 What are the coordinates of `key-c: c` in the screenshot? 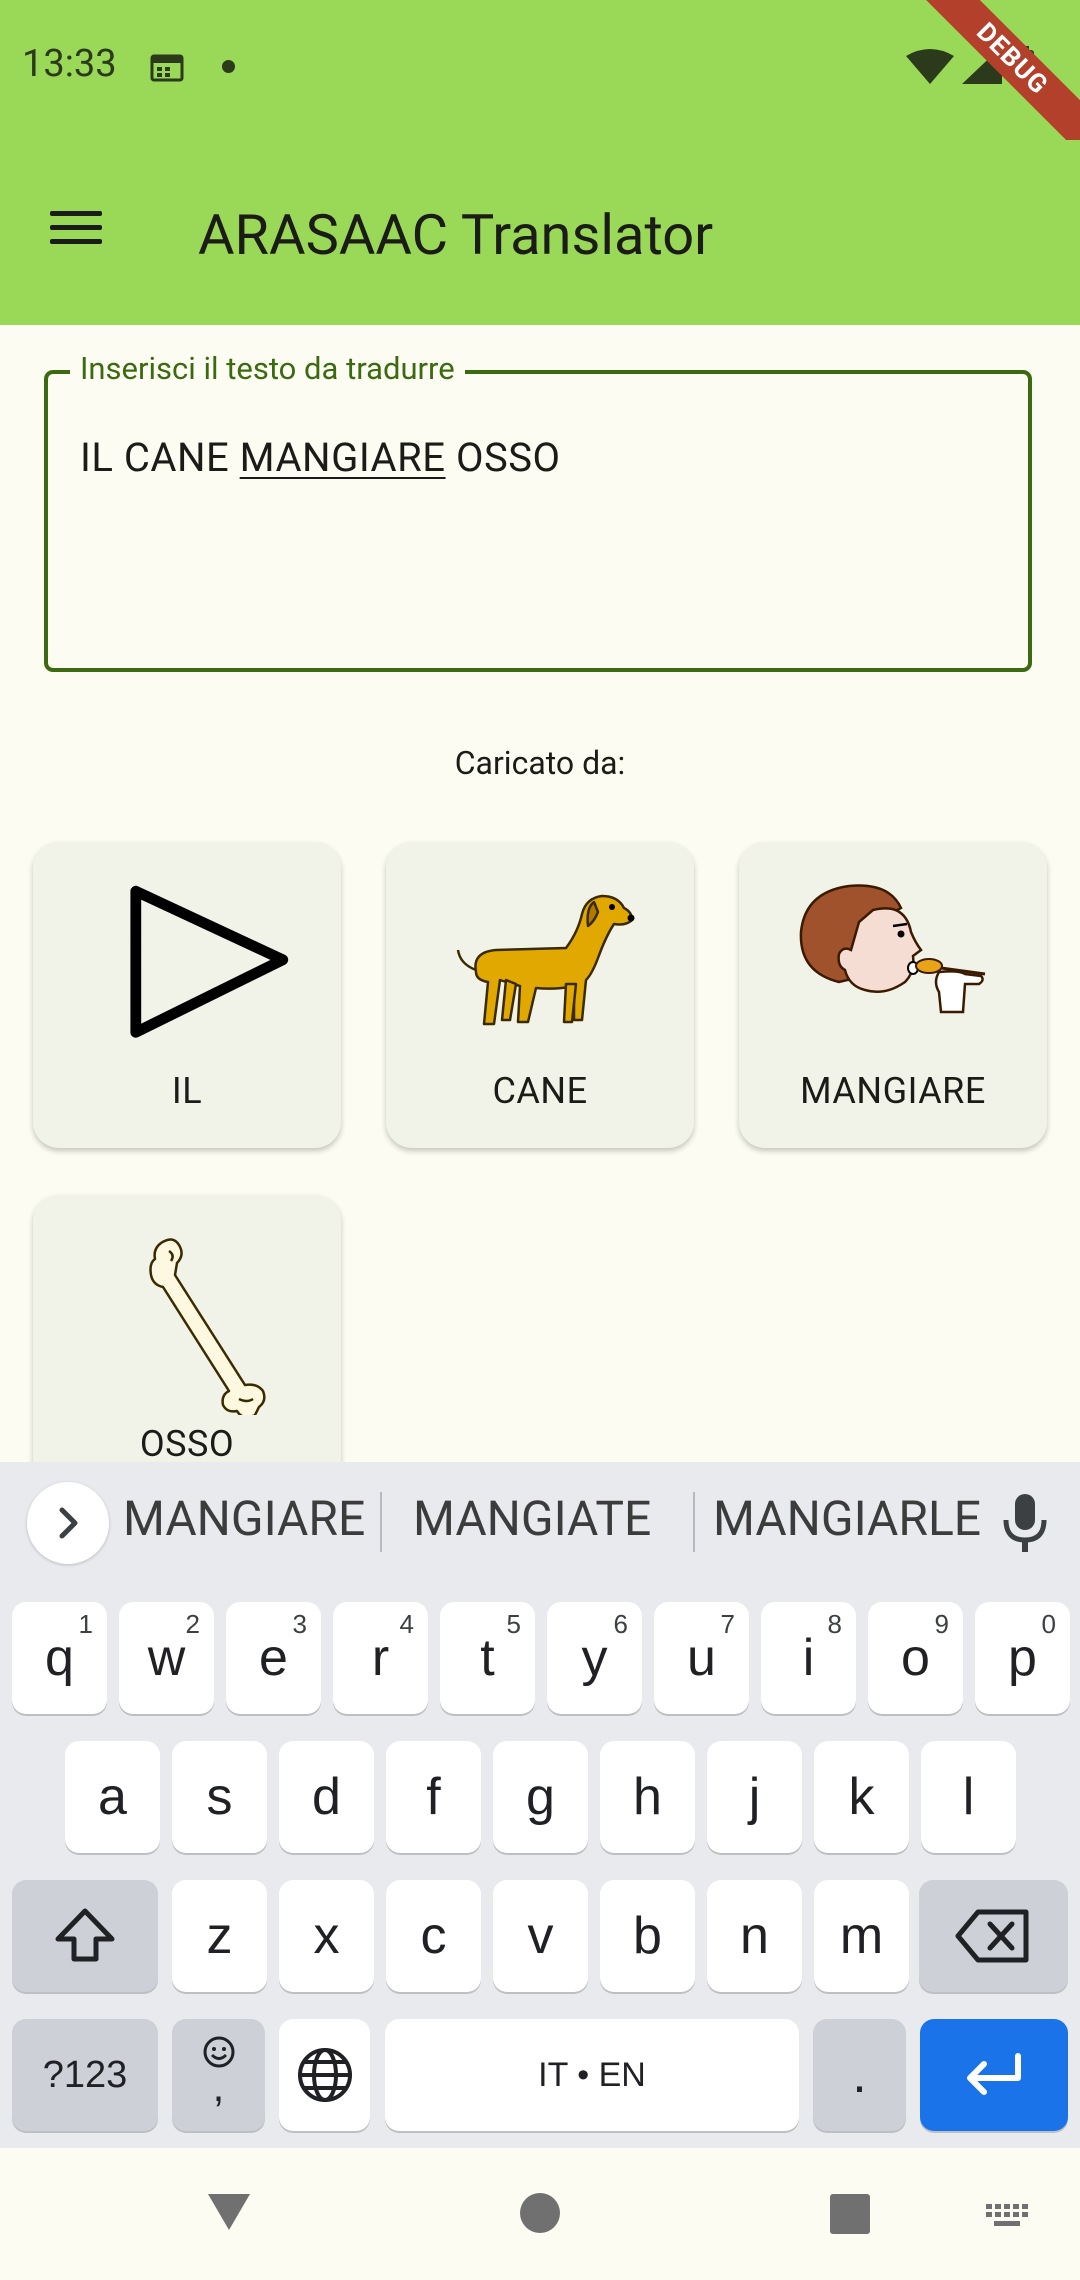 It's located at (433, 1936).